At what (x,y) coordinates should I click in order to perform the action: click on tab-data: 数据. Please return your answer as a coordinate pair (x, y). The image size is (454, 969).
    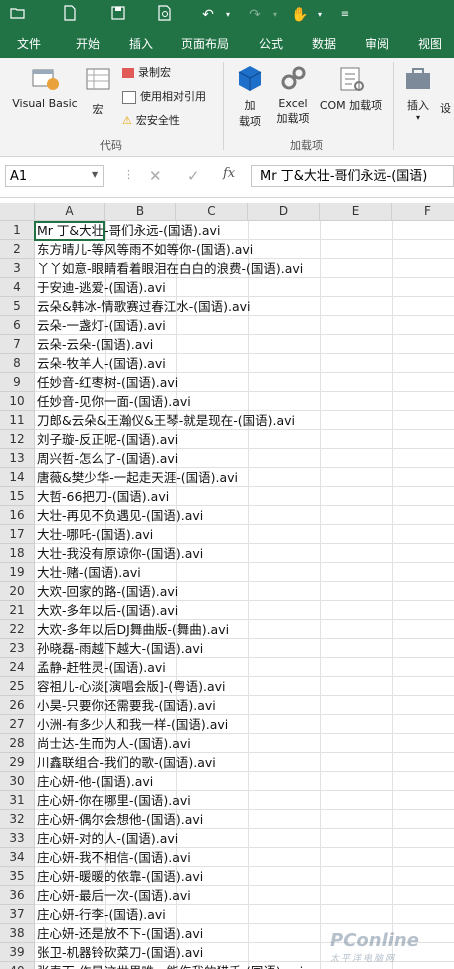
    Looking at the image, I should click on (324, 44).